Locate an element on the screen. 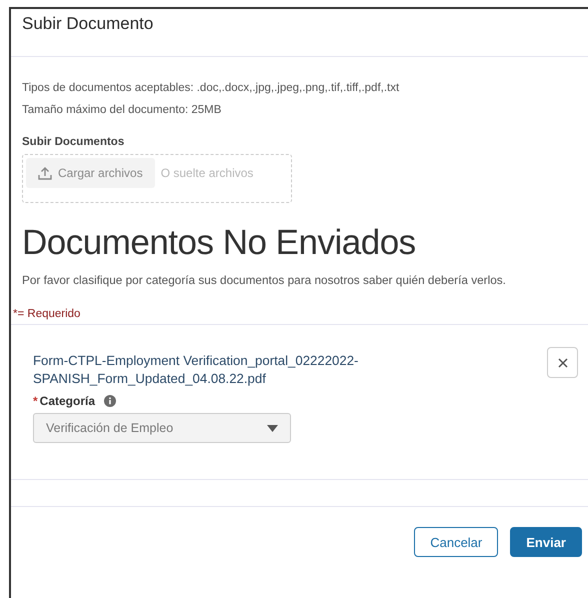 The image size is (588, 598). category-label: Categoría is located at coordinates (68, 401).